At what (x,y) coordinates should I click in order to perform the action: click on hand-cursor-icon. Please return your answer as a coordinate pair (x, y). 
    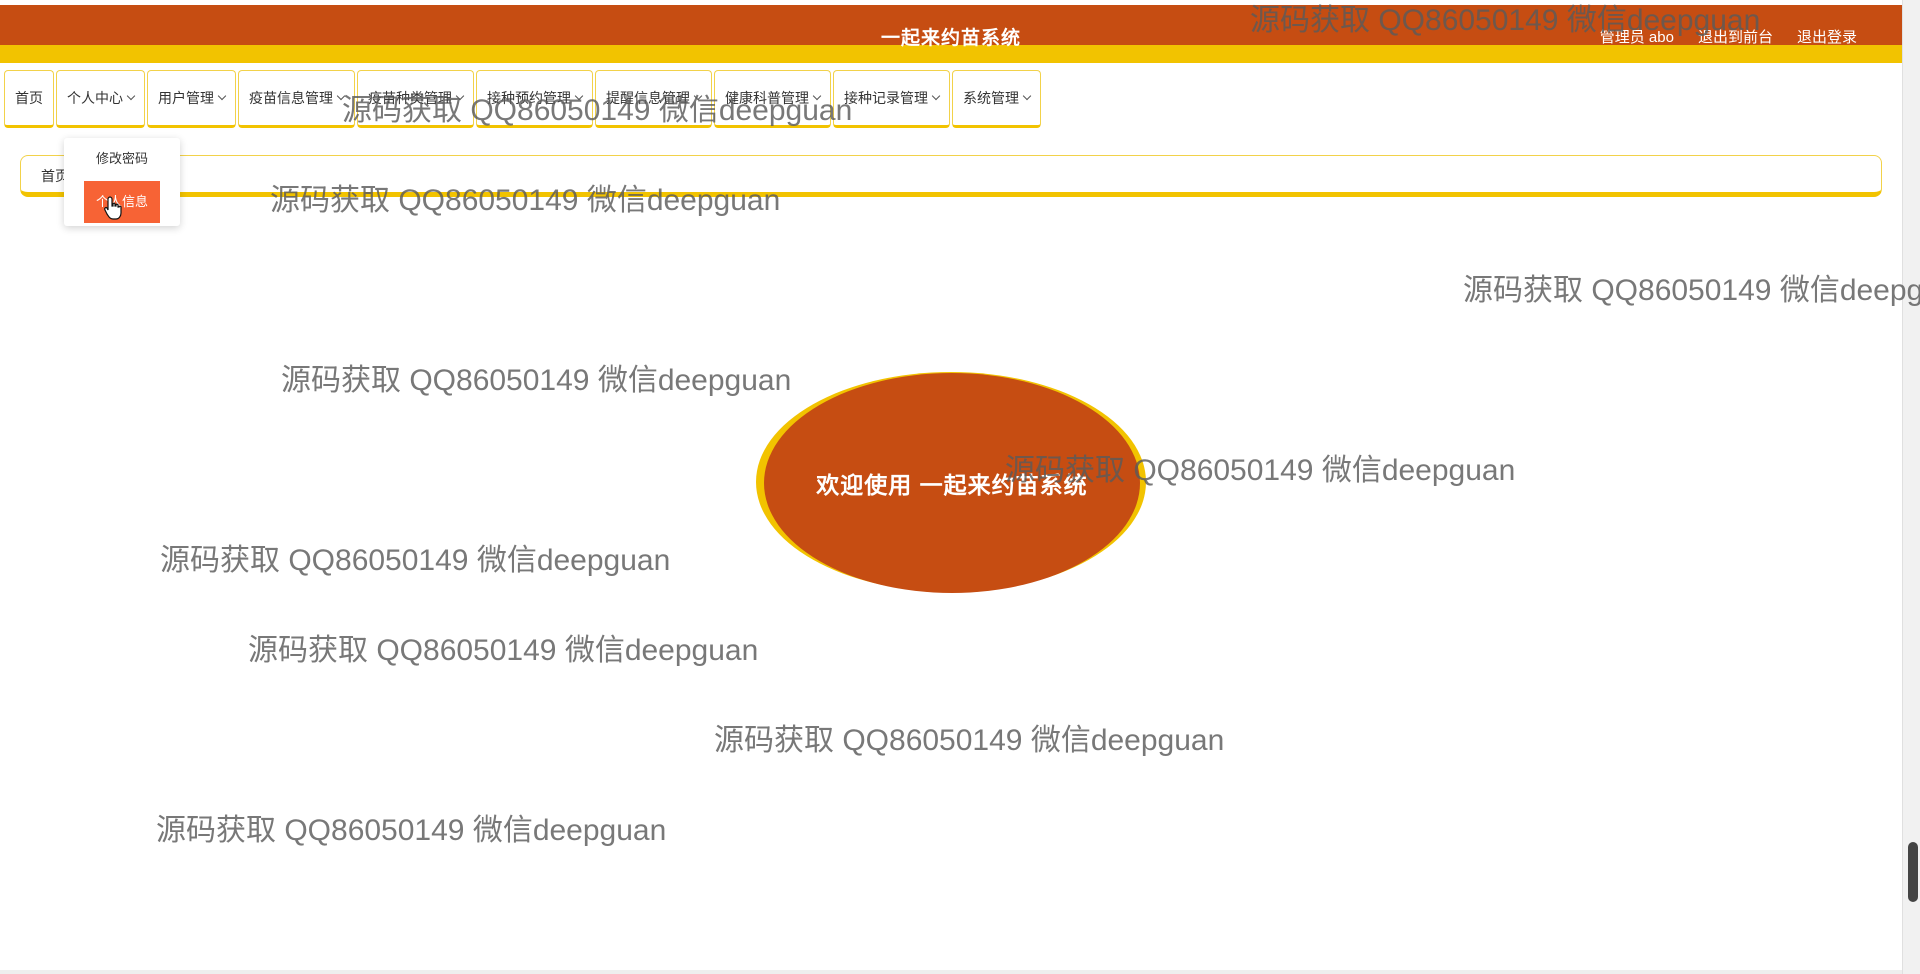
    Looking at the image, I should click on (113, 208).